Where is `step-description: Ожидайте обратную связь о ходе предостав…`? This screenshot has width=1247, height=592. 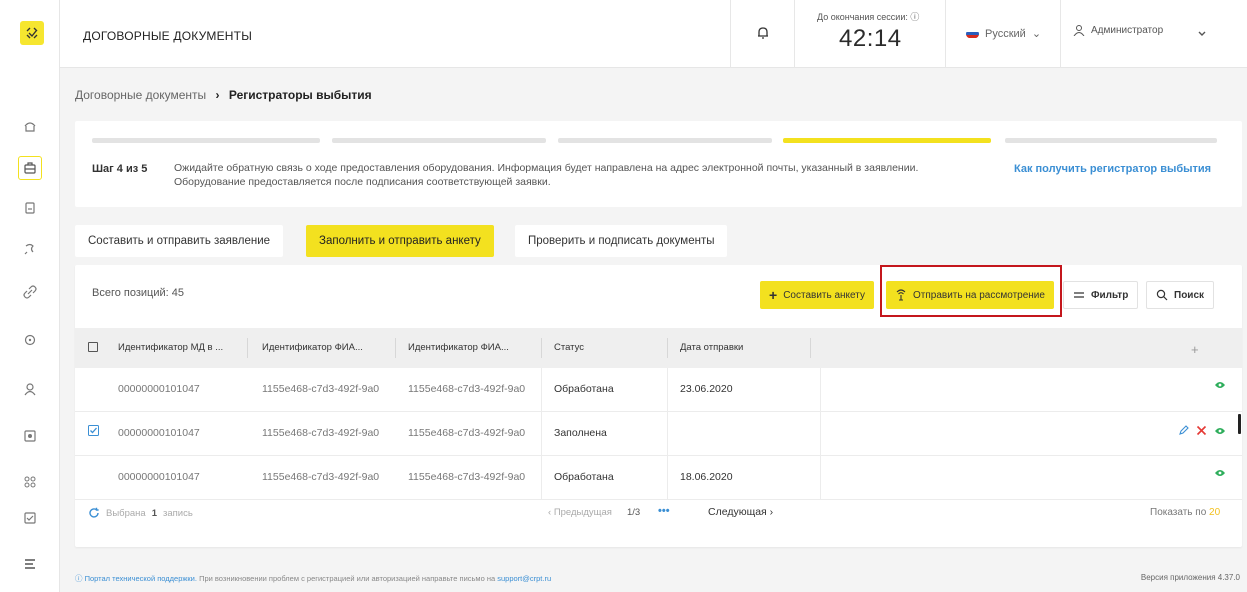 step-description: Ожидайте обратную связь о ходе предостав… is located at coordinates (546, 175).